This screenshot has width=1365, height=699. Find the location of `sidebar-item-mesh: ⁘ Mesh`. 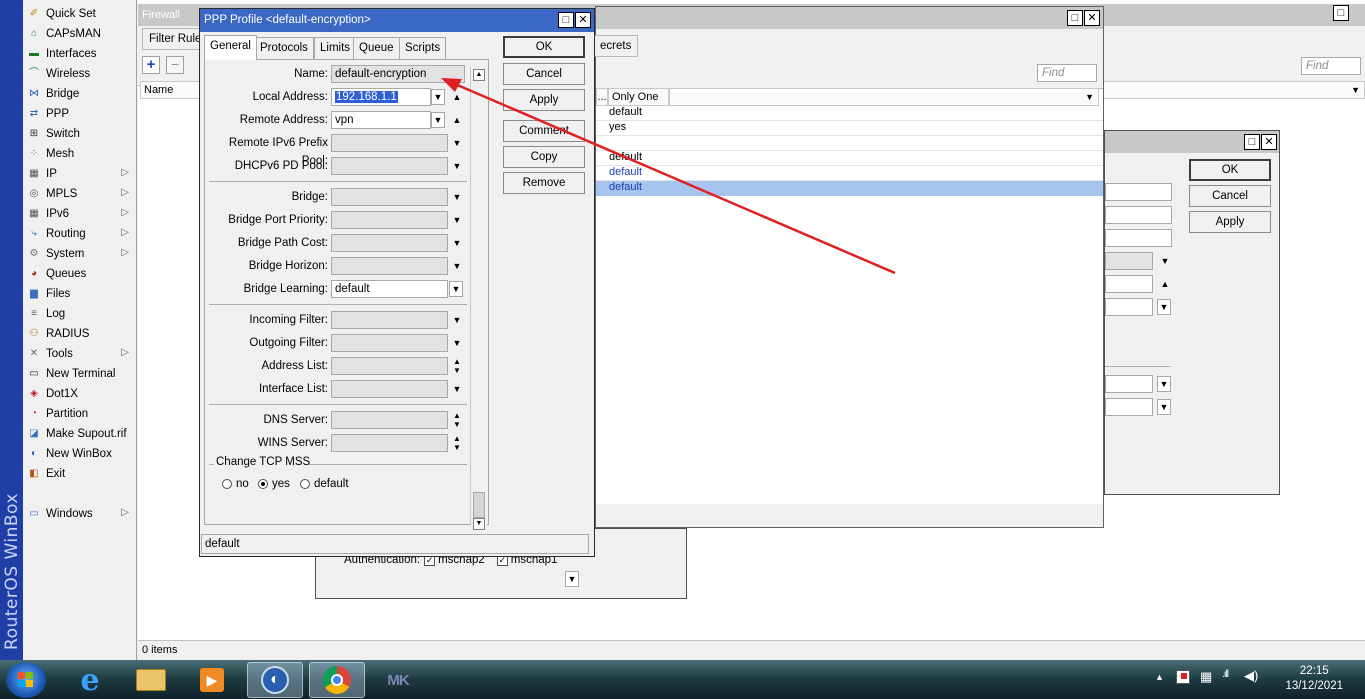

sidebar-item-mesh: ⁘ Mesh is located at coordinates (80, 154).